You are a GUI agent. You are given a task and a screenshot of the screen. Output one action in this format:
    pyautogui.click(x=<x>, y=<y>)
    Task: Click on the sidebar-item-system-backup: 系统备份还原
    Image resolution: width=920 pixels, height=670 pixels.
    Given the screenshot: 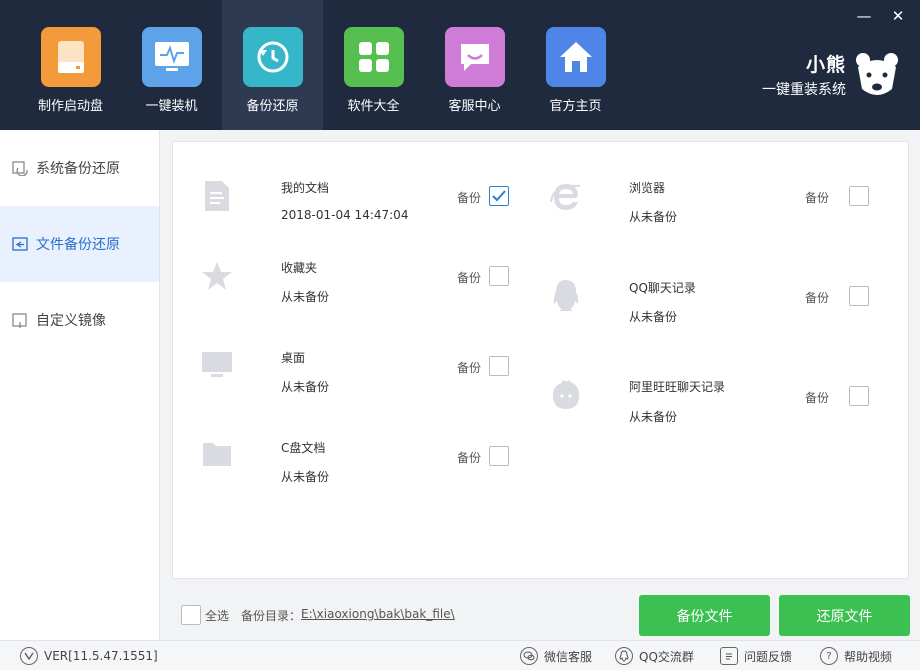 What is the action you would take?
    pyautogui.click(x=79, y=168)
    